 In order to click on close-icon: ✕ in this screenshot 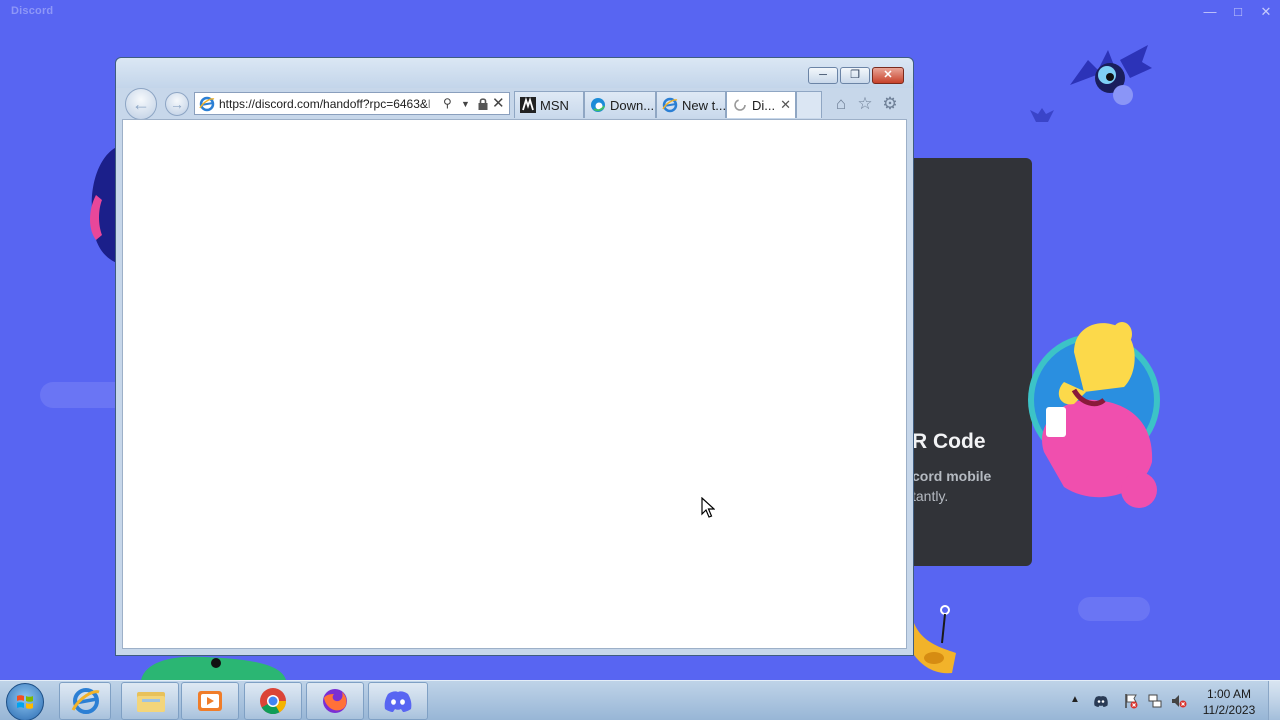, I will do `click(888, 75)`.